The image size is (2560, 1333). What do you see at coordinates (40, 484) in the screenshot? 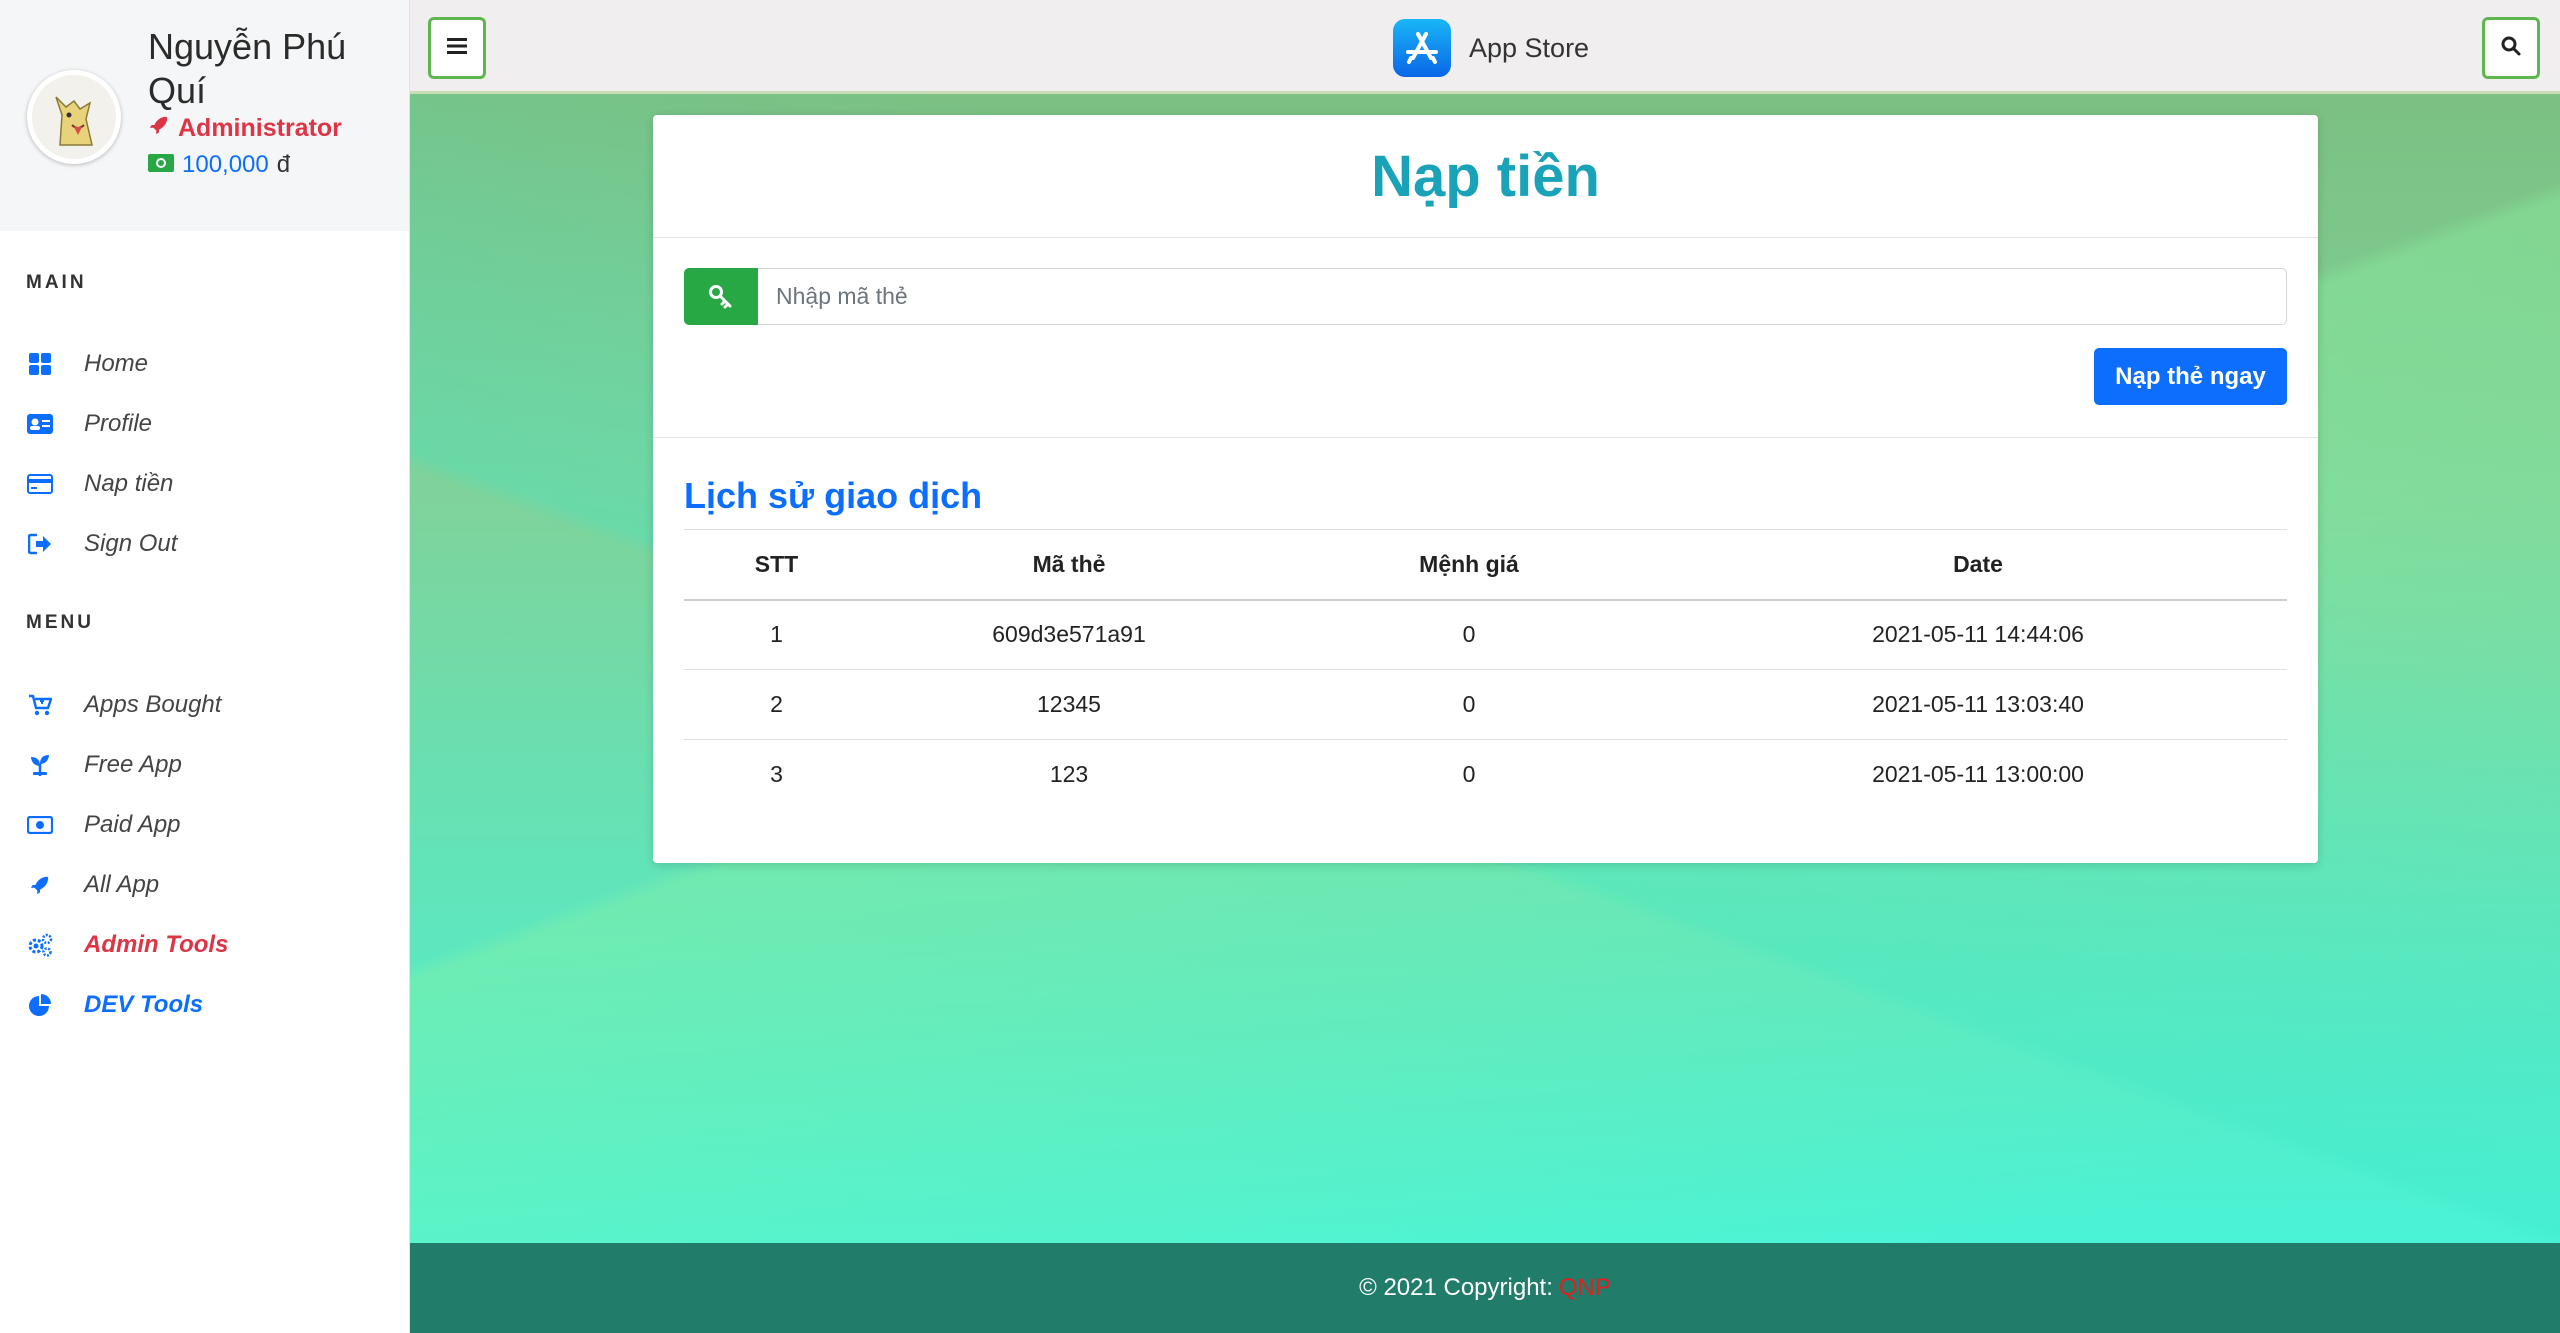
I see `credit-card-icon` at bounding box center [40, 484].